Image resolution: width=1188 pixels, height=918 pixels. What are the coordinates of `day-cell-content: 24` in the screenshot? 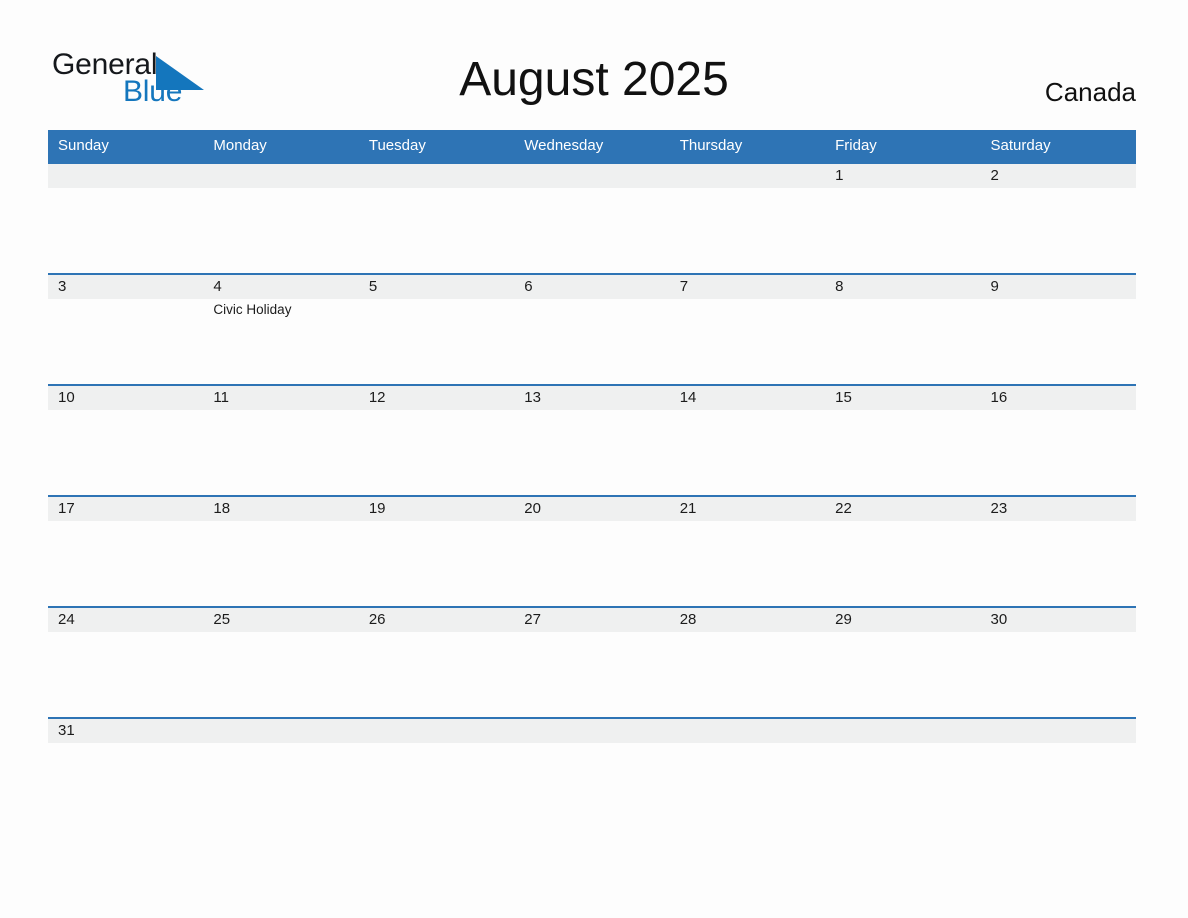 It's located at (126, 662).